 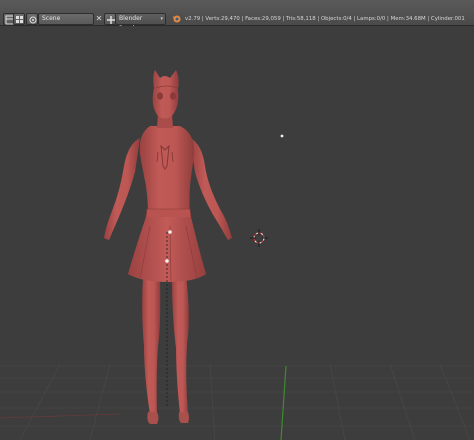 What do you see at coordinates (140, 22) in the screenshot?
I see `render-engine-dropdown: Blender Render ▾` at bounding box center [140, 22].